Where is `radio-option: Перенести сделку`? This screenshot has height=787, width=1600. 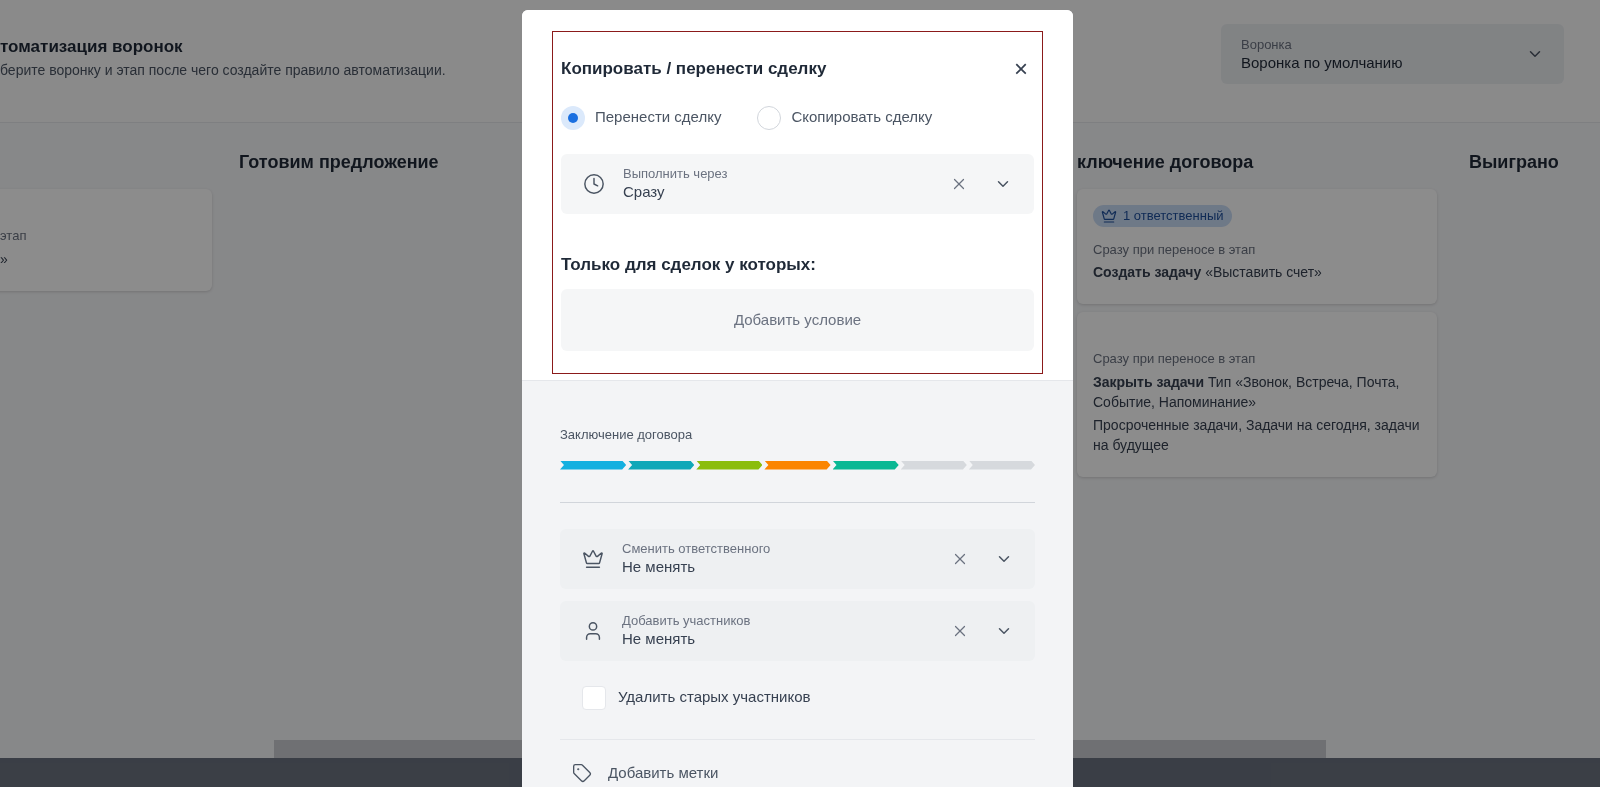
radio-option: Перенести сделку is located at coordinates (641, 117).